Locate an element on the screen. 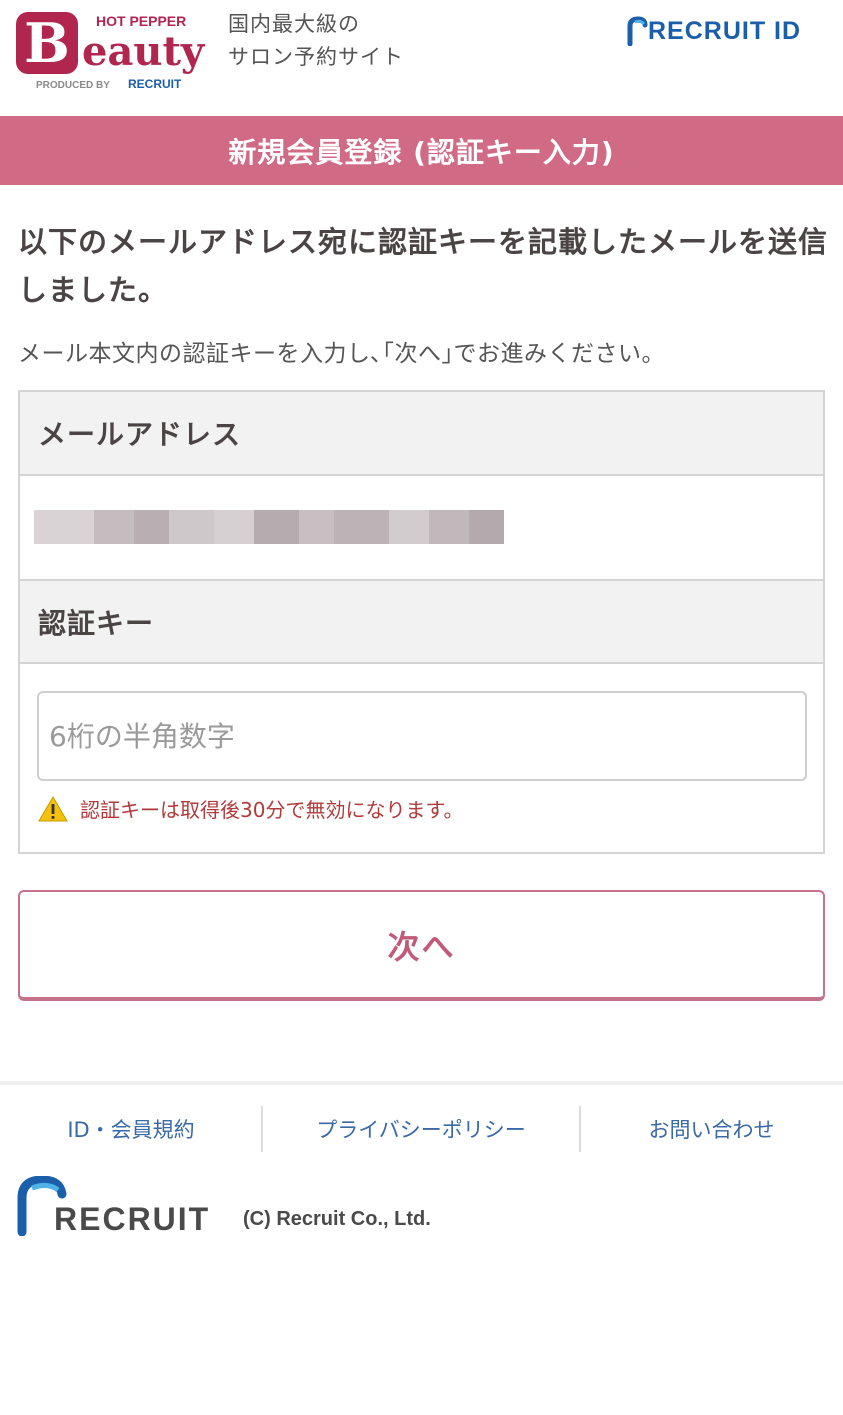 Image resolution: width=843 pixels, height=1415 pixels. recruit-id-logo: RECRUIT ID is located at coordinates (713, 31).